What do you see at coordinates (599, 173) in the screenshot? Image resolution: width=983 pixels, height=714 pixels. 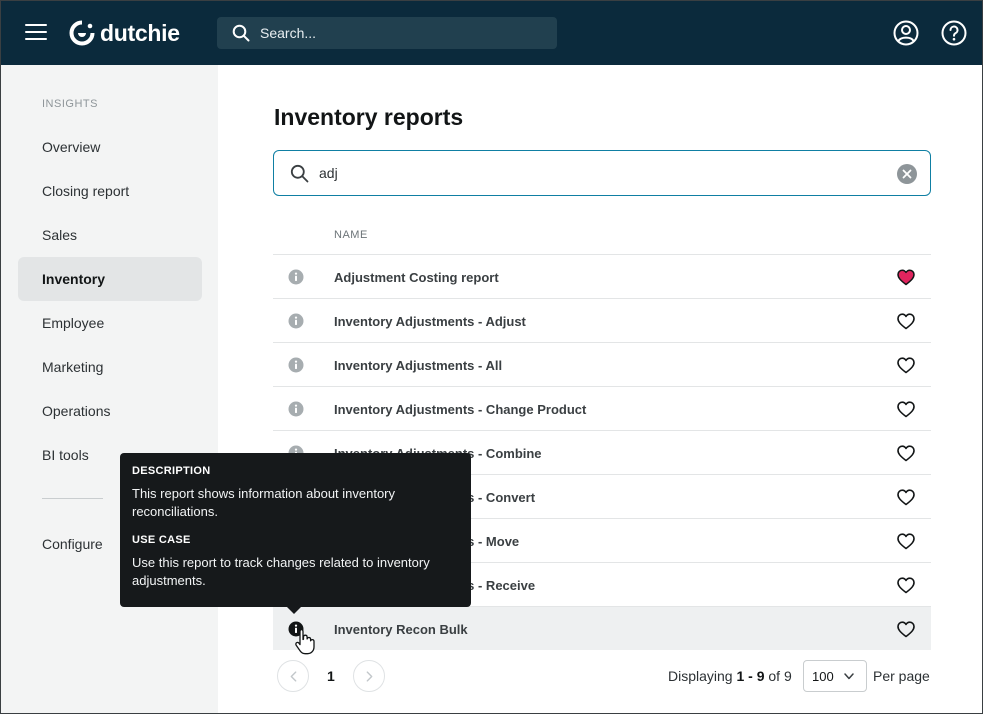 I see `report-search-input` at bounding box center [599, 173].